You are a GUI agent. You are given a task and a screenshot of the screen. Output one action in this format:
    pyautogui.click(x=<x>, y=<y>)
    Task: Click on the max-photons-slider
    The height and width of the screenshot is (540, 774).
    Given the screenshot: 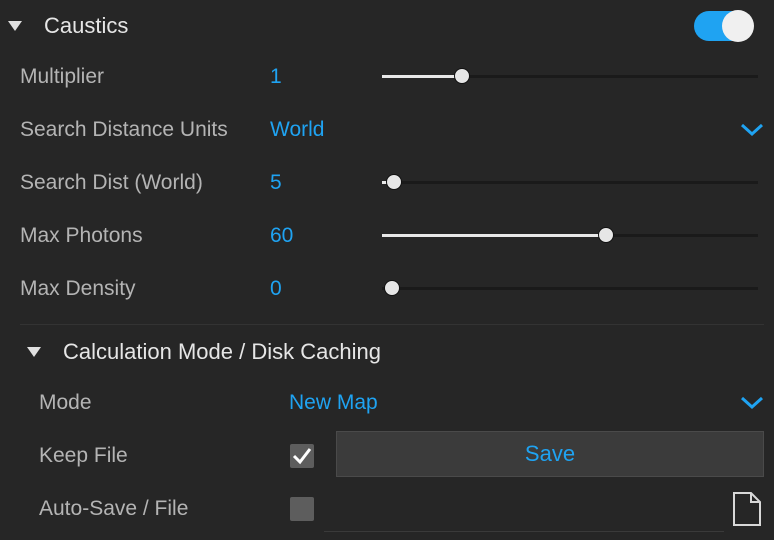 What is the action you would take?
    pyautogui.click(x=570, y=235)
    